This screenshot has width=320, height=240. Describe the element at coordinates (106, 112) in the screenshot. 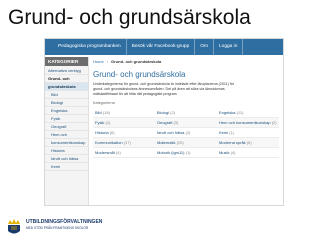

I see `category-count: (18)` at that location.